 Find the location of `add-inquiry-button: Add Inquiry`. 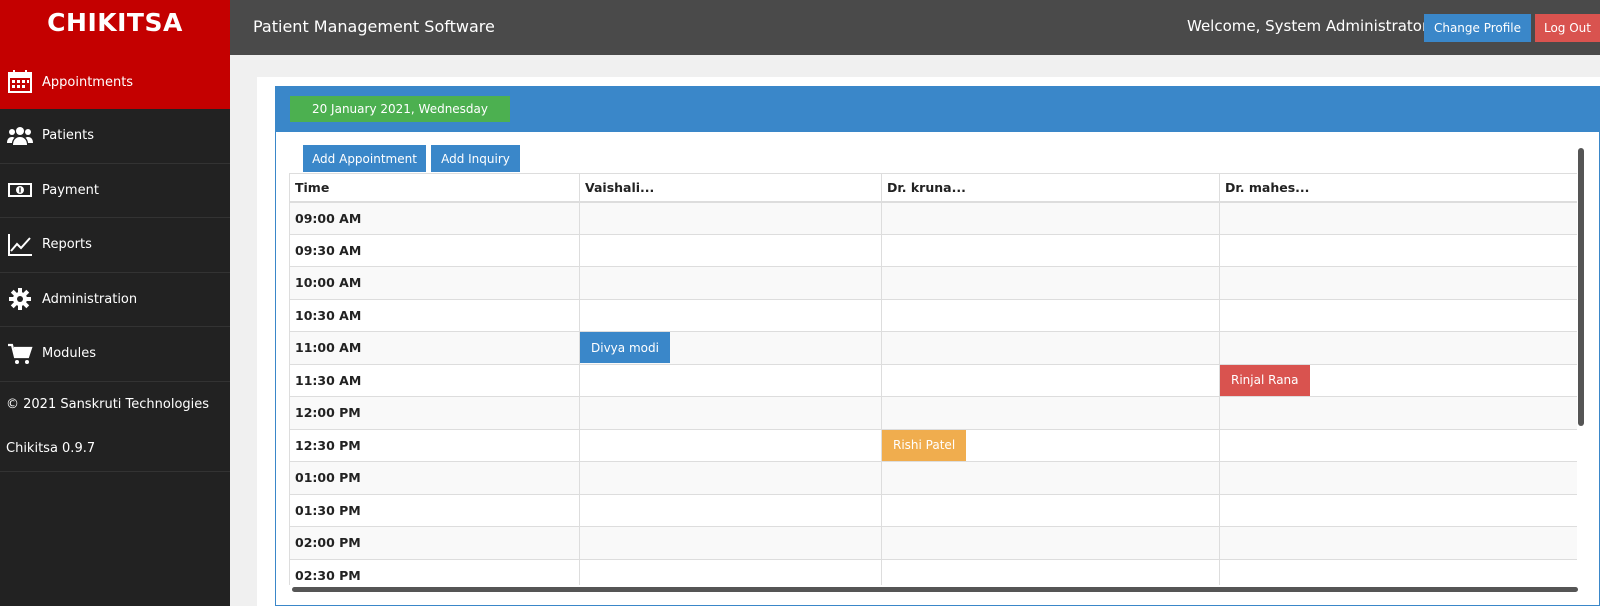

add-inquiry-button: Add Inquiry is located at coordinates (475, 158).